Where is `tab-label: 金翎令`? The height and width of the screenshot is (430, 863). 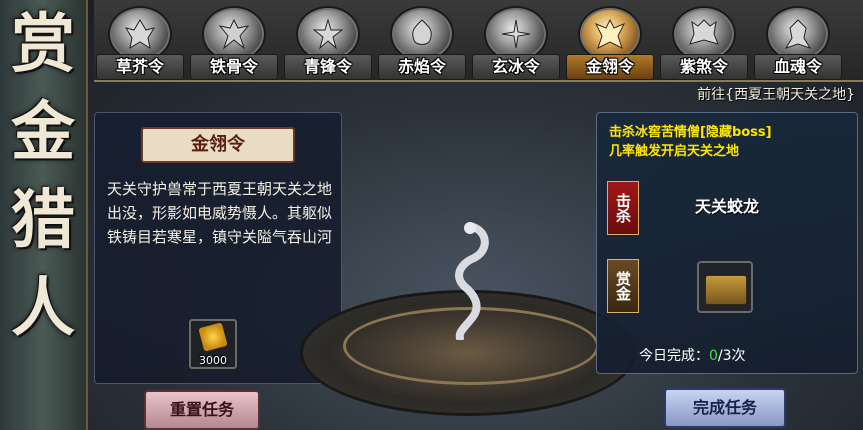 tab-label: 金翎令 is located at coordinates (610, 67).